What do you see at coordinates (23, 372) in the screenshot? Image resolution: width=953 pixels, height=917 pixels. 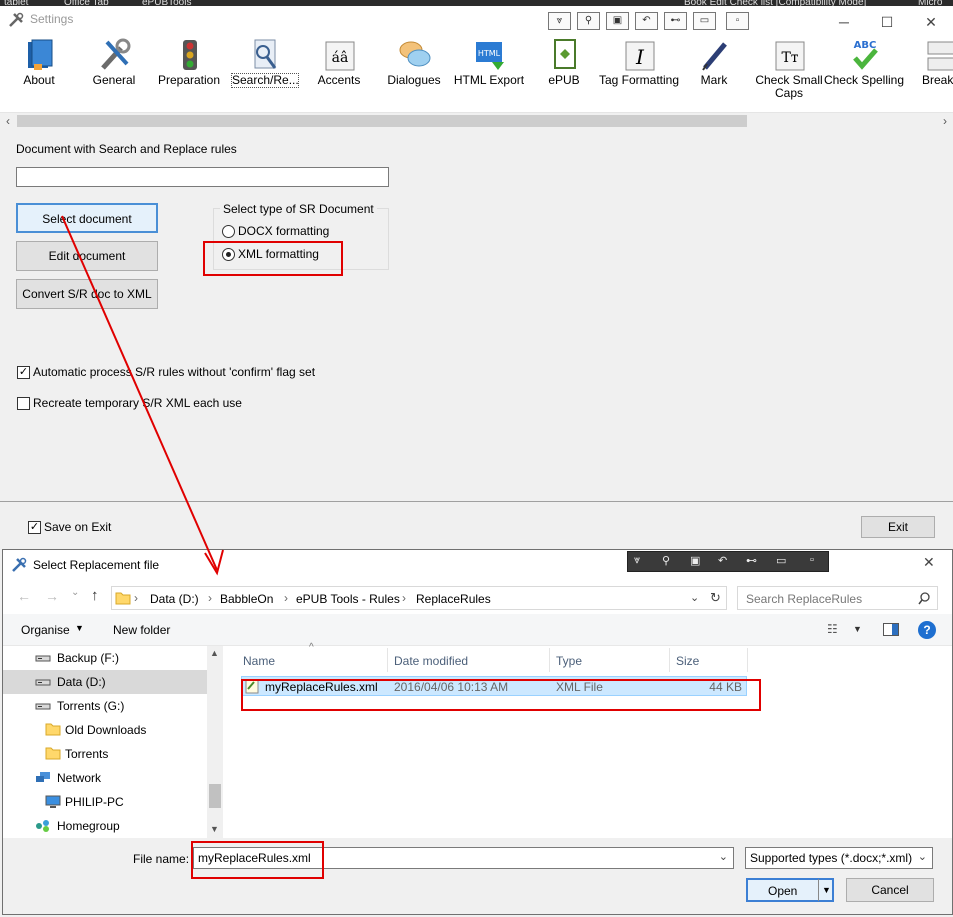 I see `auto-process-checkbox: ✓` at bounding box center [23, 372].